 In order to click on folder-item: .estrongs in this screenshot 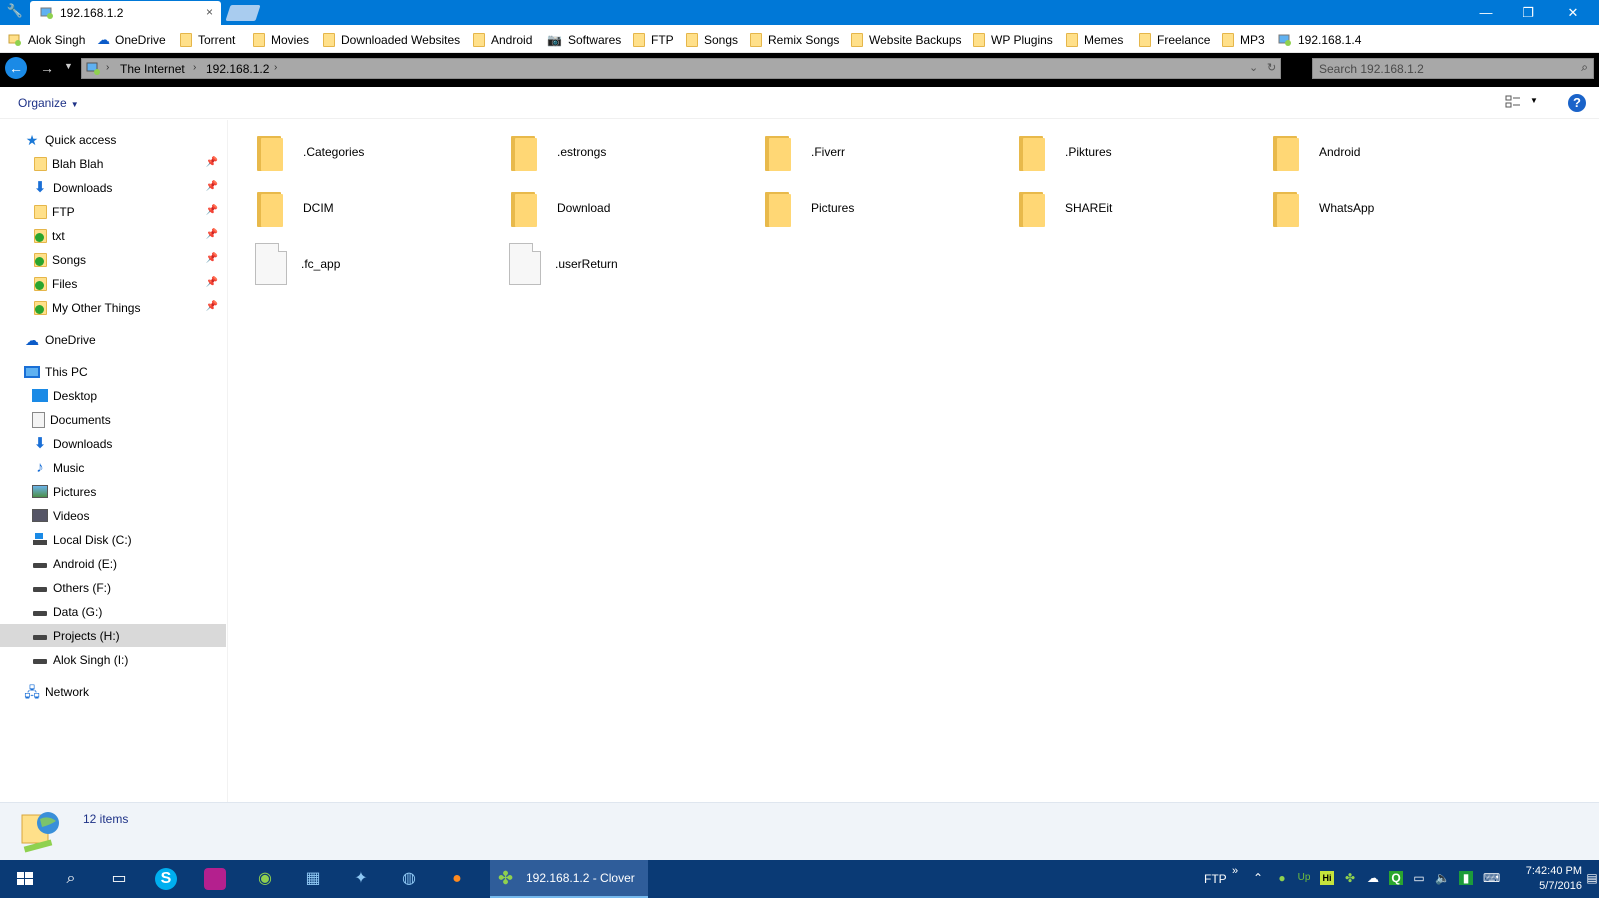, I will do `click(631, 152)`.